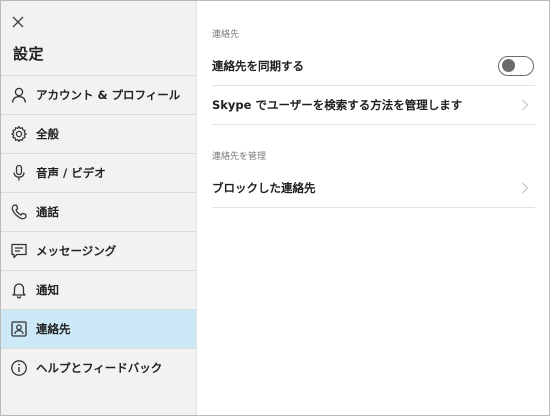 The height and width of the screenshot is (416, 550). What do you see at coordinates (98, 328) in the screenshot?
I see `sidebar-item-contacts: 連絡先` at bounding box center [98, 328].